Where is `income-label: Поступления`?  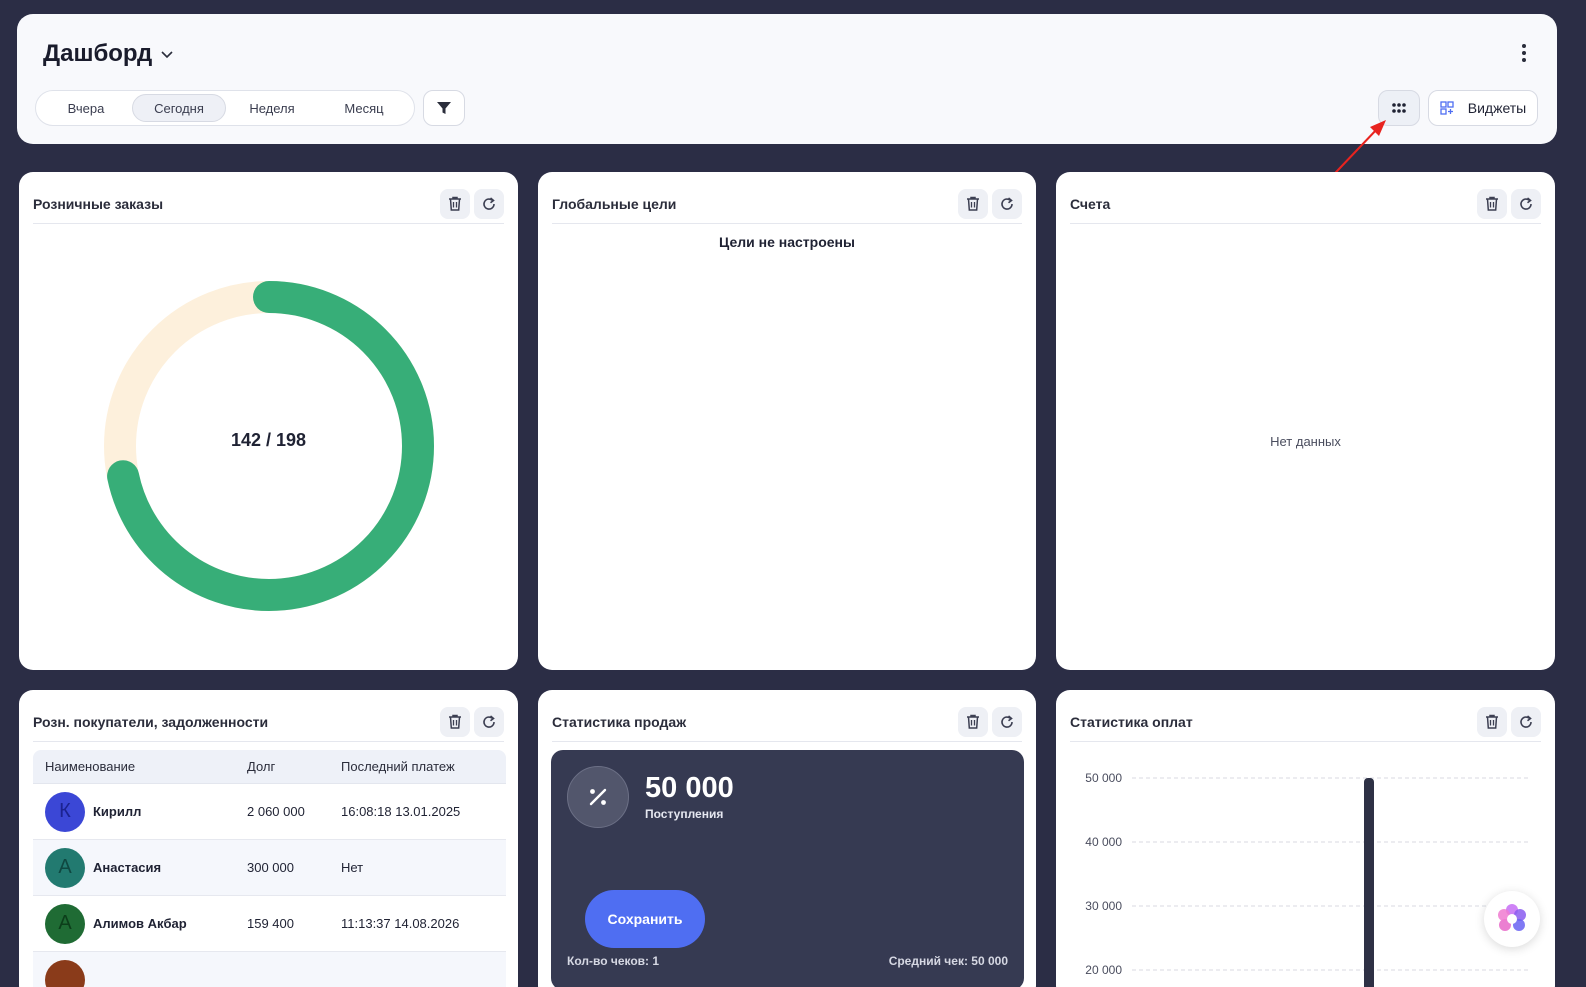 income-label: Поступления is located at coordinates (684, 814).